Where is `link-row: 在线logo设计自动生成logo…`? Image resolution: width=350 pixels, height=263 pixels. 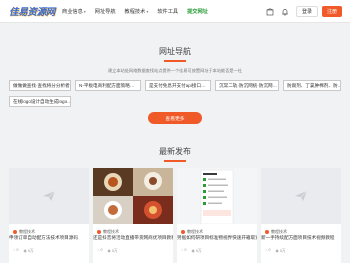
link-row: 在线logo设计自动生成logo… is located at coordinates (175, 101).